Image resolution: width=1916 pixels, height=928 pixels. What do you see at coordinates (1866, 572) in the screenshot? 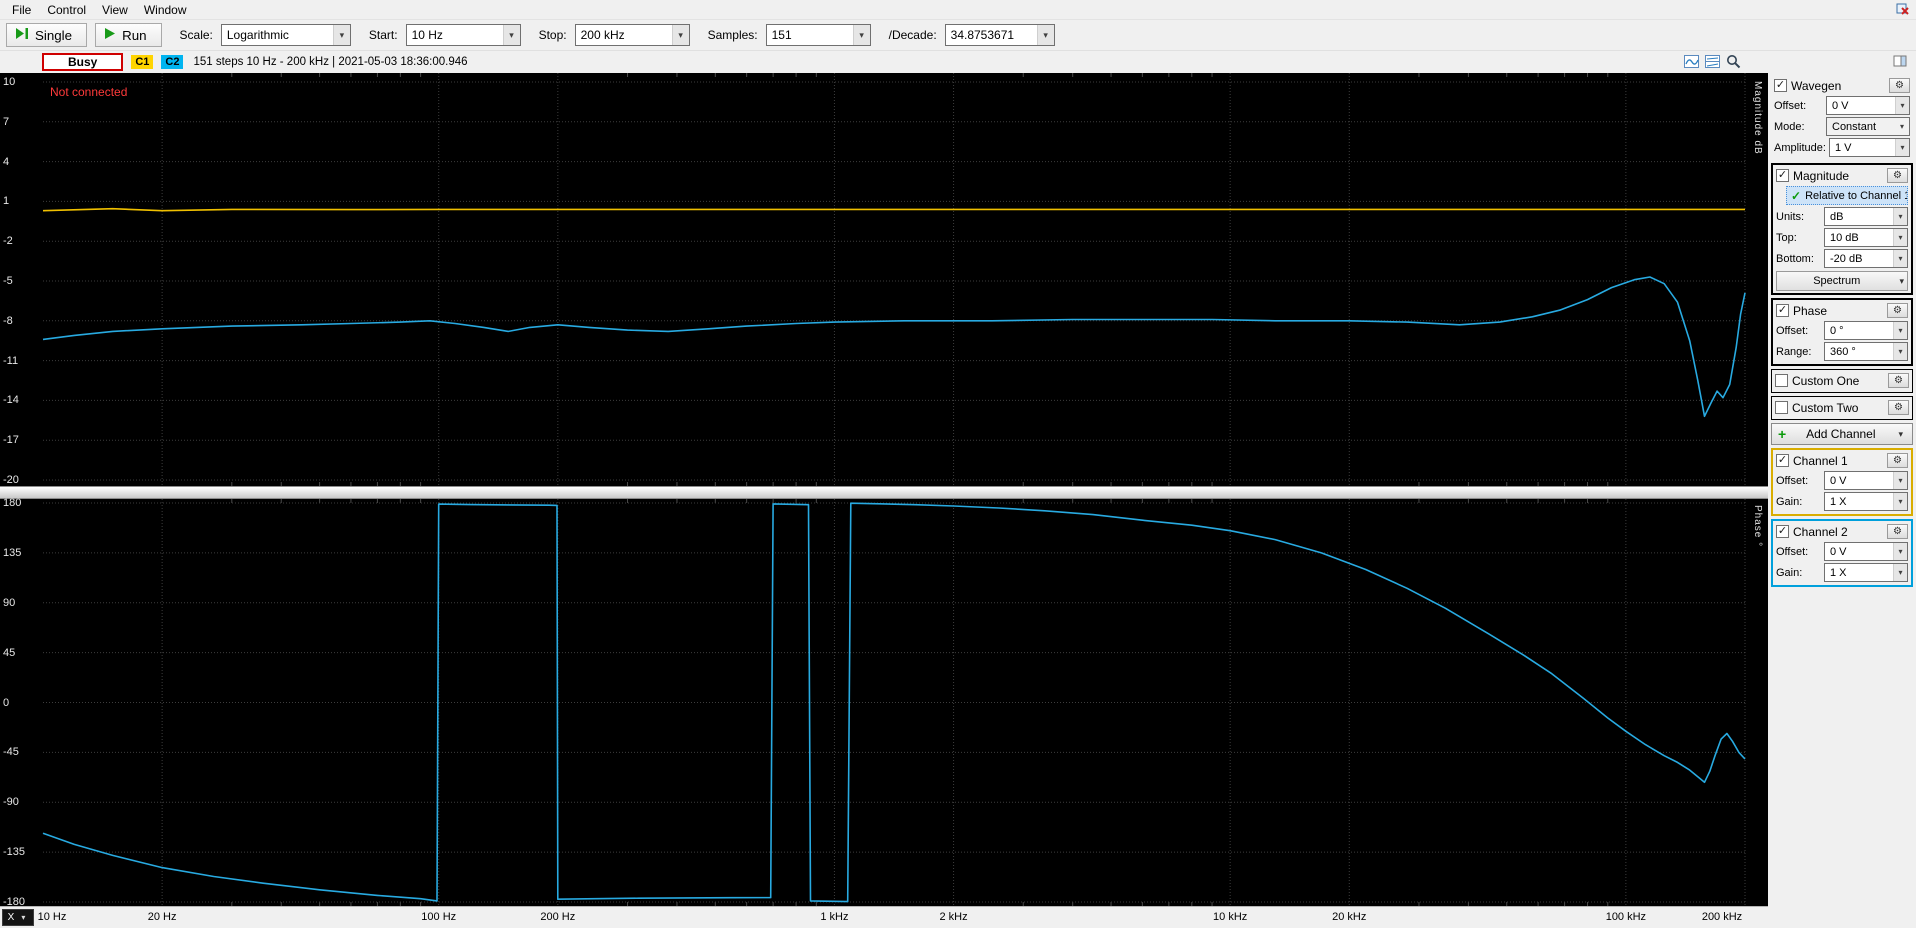
I see `channel2-gain-select: 1 X ▾` at bounding box center [1866, 572].